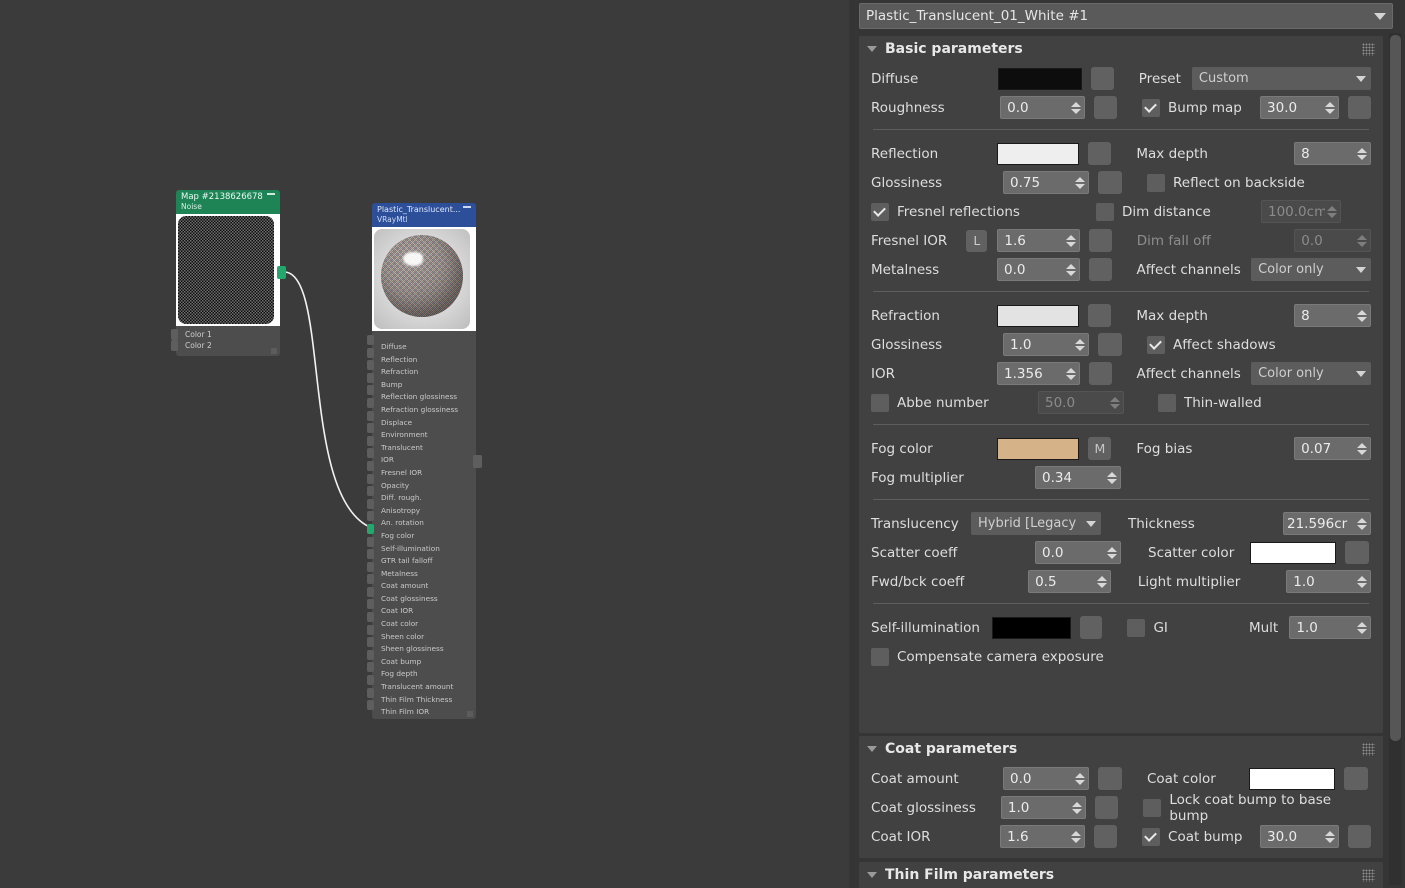  Describe the element at coordinates (1105, 107) in the screenshot. I see `roughness-map-button` at that location.